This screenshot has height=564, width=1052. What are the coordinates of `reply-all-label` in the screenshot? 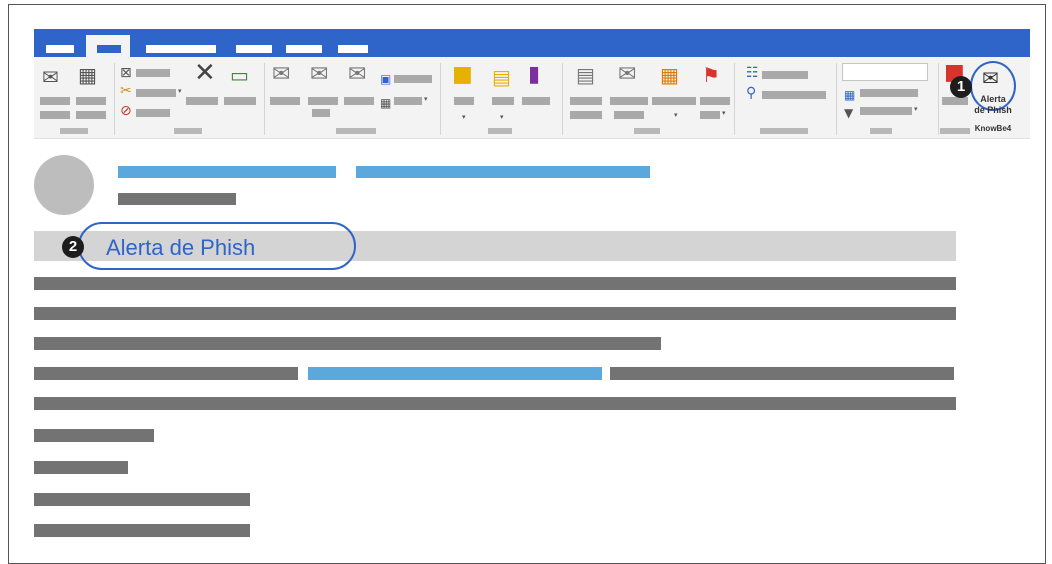 It's located at (323, 101).